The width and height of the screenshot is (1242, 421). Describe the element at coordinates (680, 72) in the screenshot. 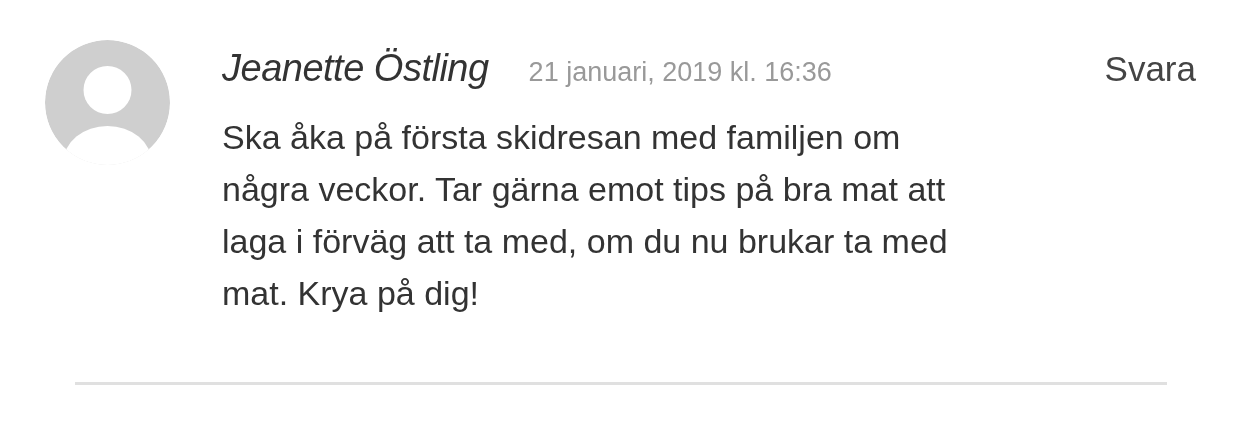

I see `comment-date: 21 januari, 2019 kl. 16:36` at that location.